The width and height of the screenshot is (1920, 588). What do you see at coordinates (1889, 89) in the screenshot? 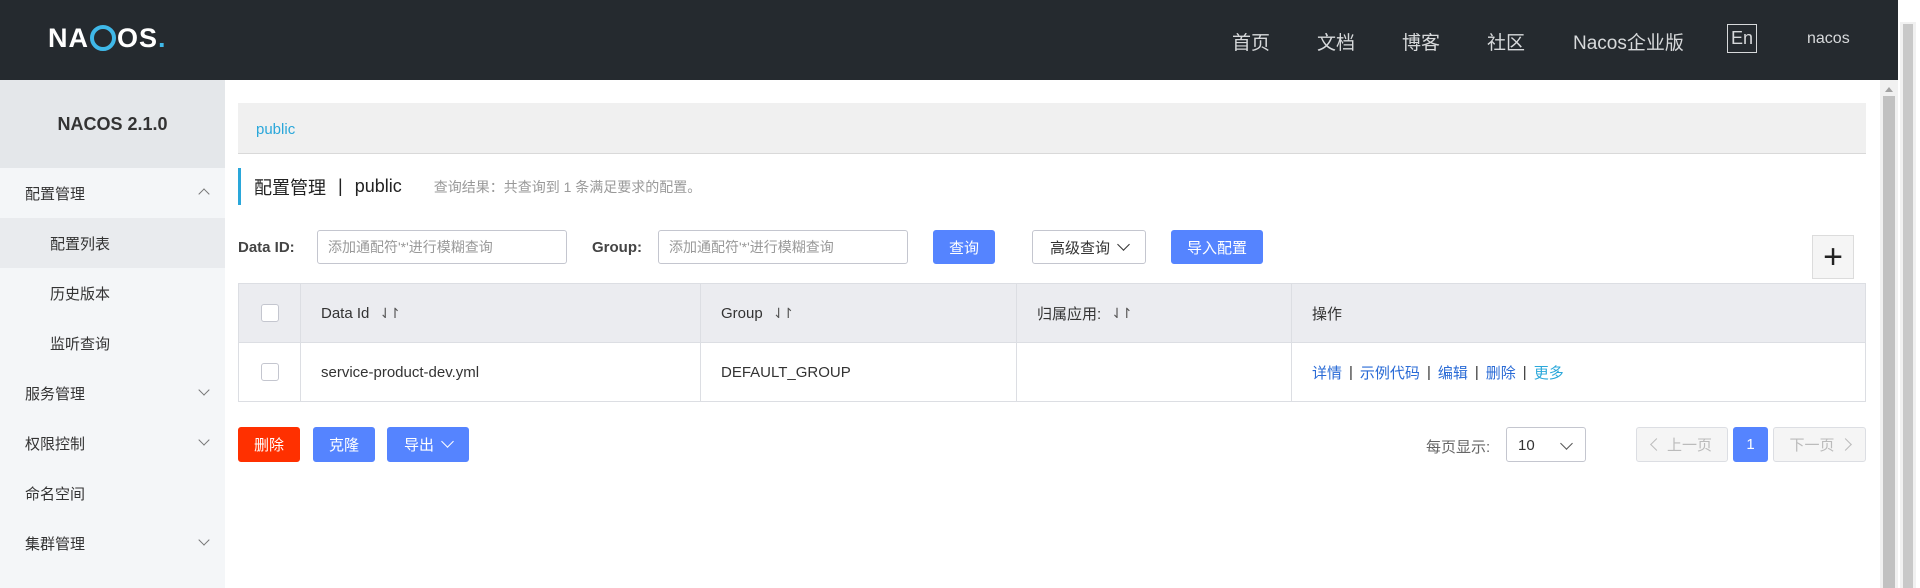
I see `scroll-up-arrow-icon` at bounding box center [1889, 89].